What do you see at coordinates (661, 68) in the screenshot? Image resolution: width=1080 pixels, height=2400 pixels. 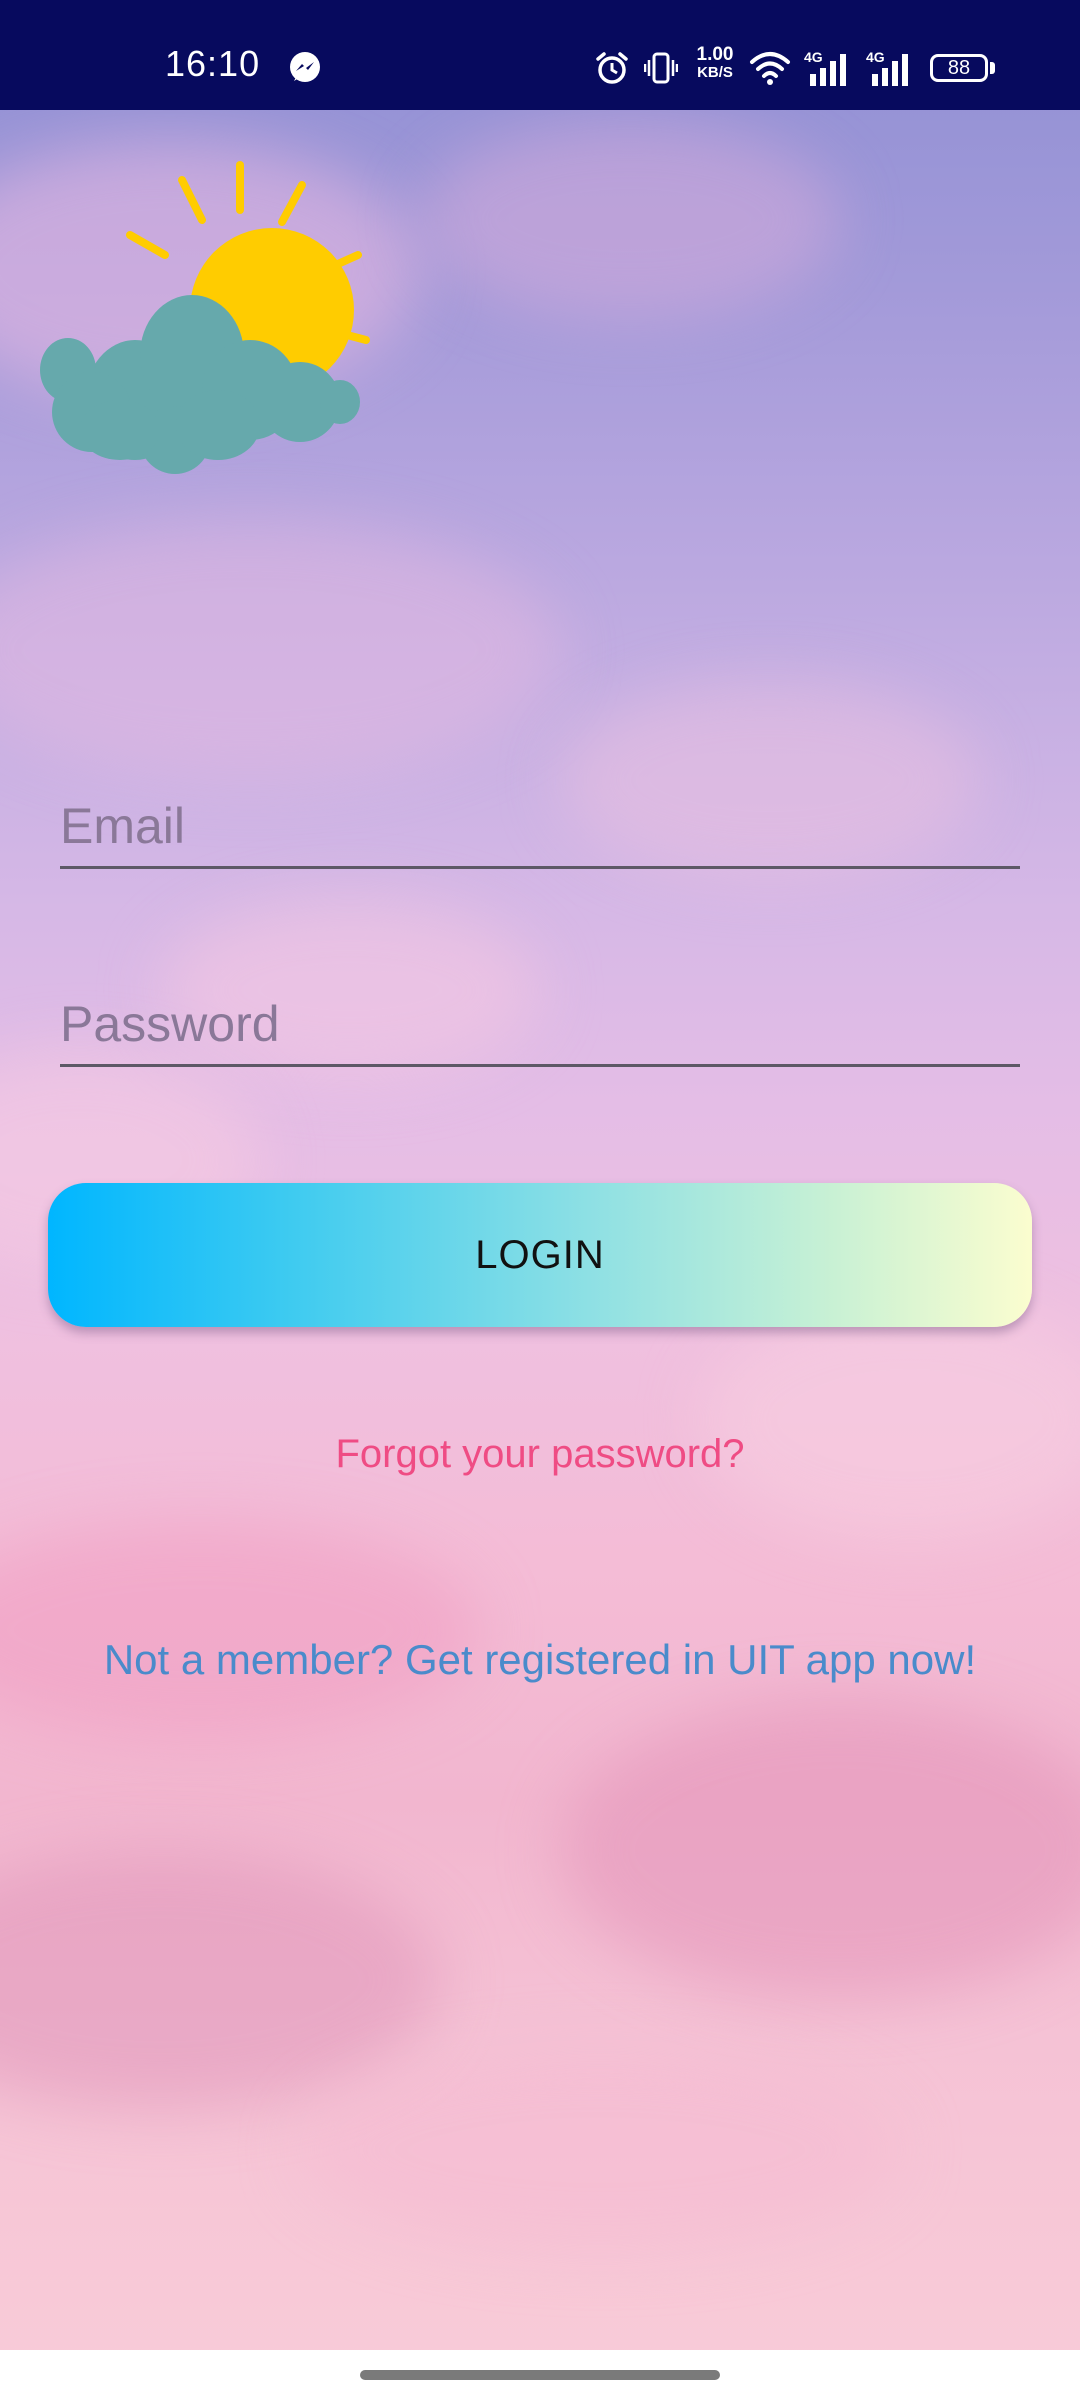 I see `vibrate-icon` at bounding box center [661, 68].